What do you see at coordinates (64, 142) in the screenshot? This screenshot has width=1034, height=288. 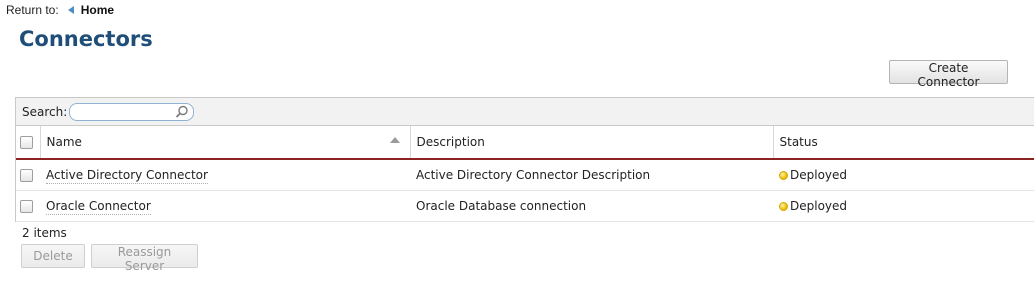 I see `column-header-name-label: Name` at bounding box center [64, 142].